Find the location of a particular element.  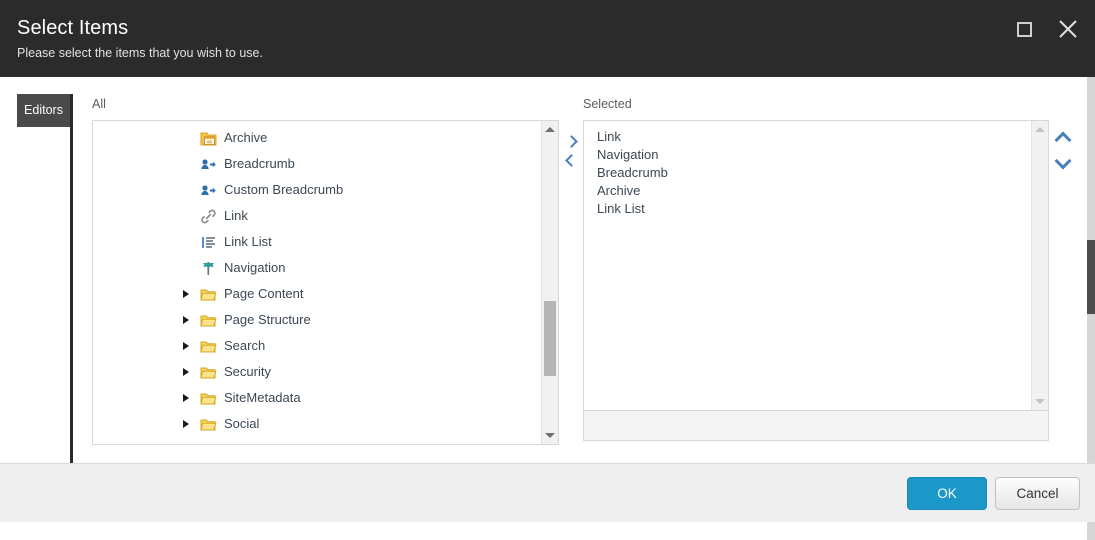

selected-scroll-down-button is located at coordinates (1040, 401).